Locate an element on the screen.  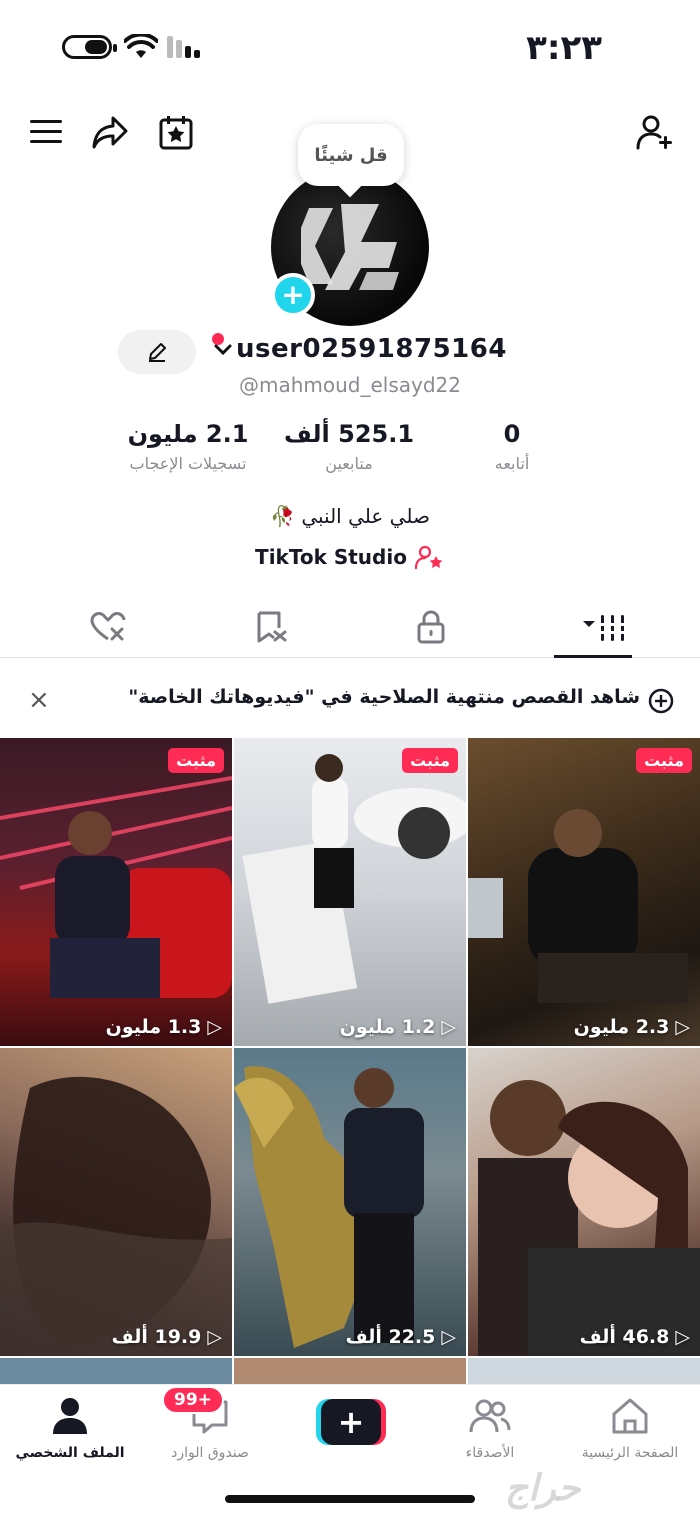
home-icon is located at coordinates (630, 1416).